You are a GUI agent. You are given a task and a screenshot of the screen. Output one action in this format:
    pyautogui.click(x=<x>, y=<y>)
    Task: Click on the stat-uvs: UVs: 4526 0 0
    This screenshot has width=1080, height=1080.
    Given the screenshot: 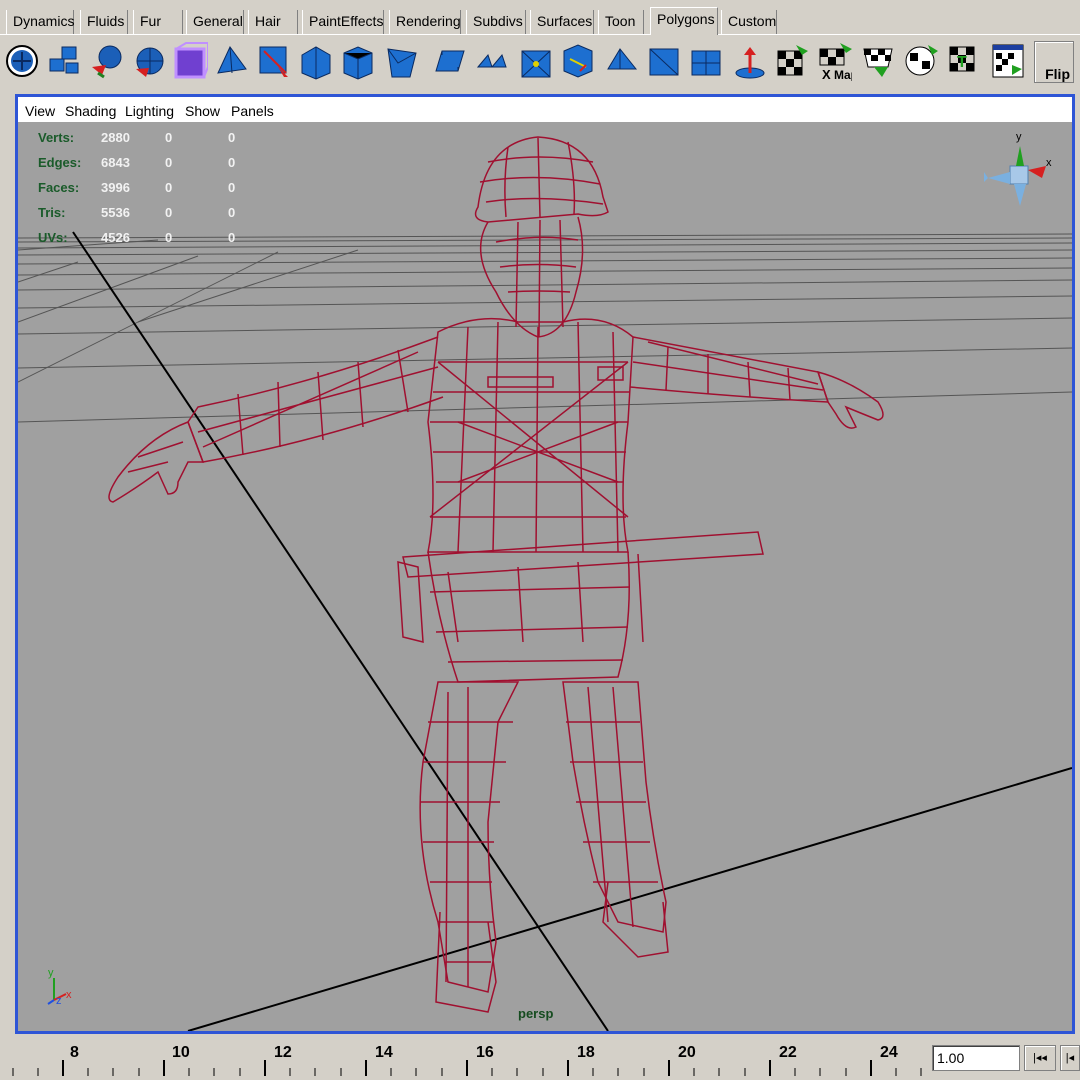 What is the action you would take?
    pyautogui.click(x=158, y=240)
    